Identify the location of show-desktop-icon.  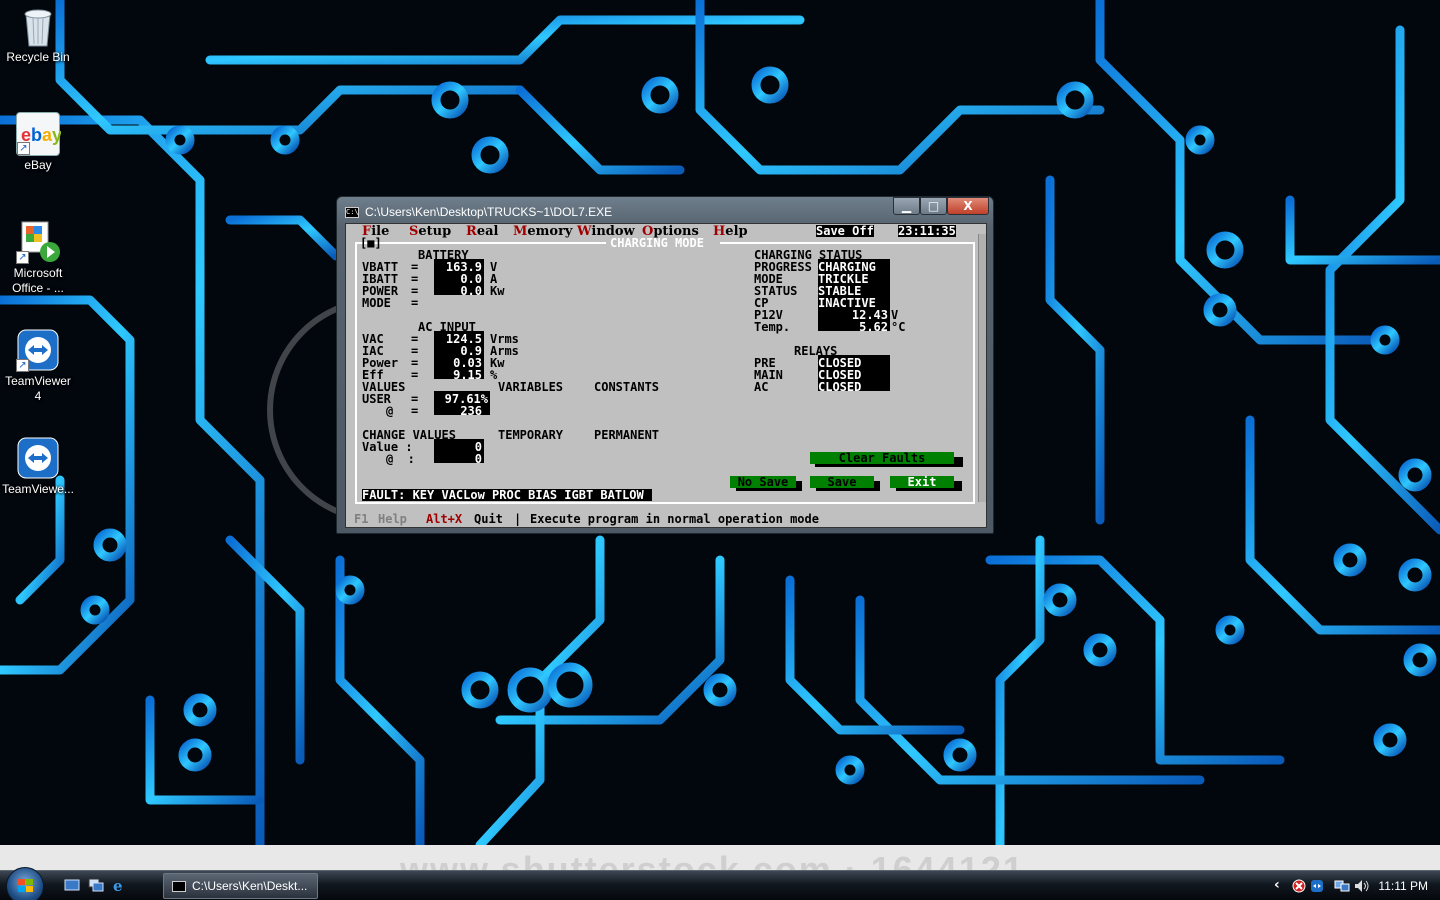
(72, 885).